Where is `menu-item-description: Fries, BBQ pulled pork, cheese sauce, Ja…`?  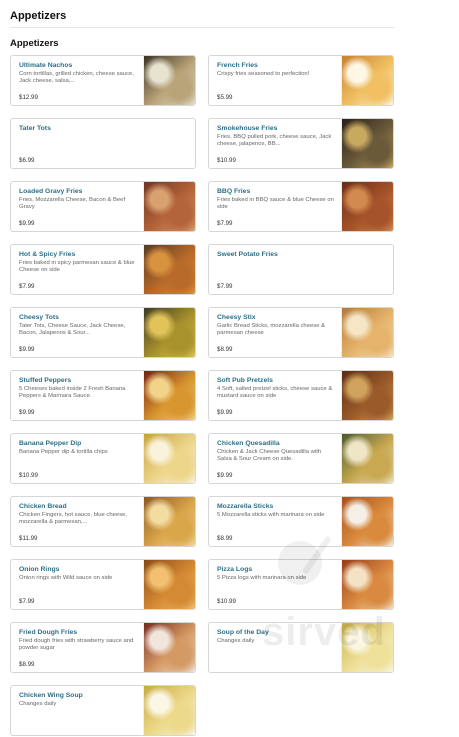 menu-item-description: Fries, BBQ pulled pork, cheese sauce, Ja… is located at coordinates (274, 141).